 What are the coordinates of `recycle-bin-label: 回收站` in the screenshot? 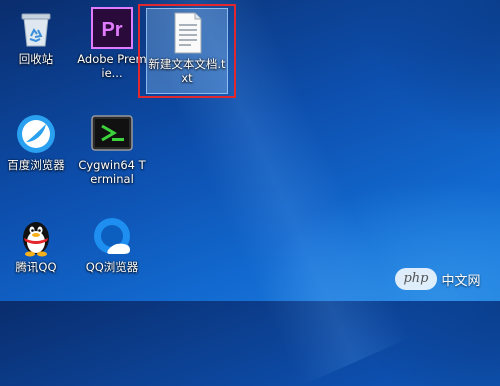 It's located at (36, 59).